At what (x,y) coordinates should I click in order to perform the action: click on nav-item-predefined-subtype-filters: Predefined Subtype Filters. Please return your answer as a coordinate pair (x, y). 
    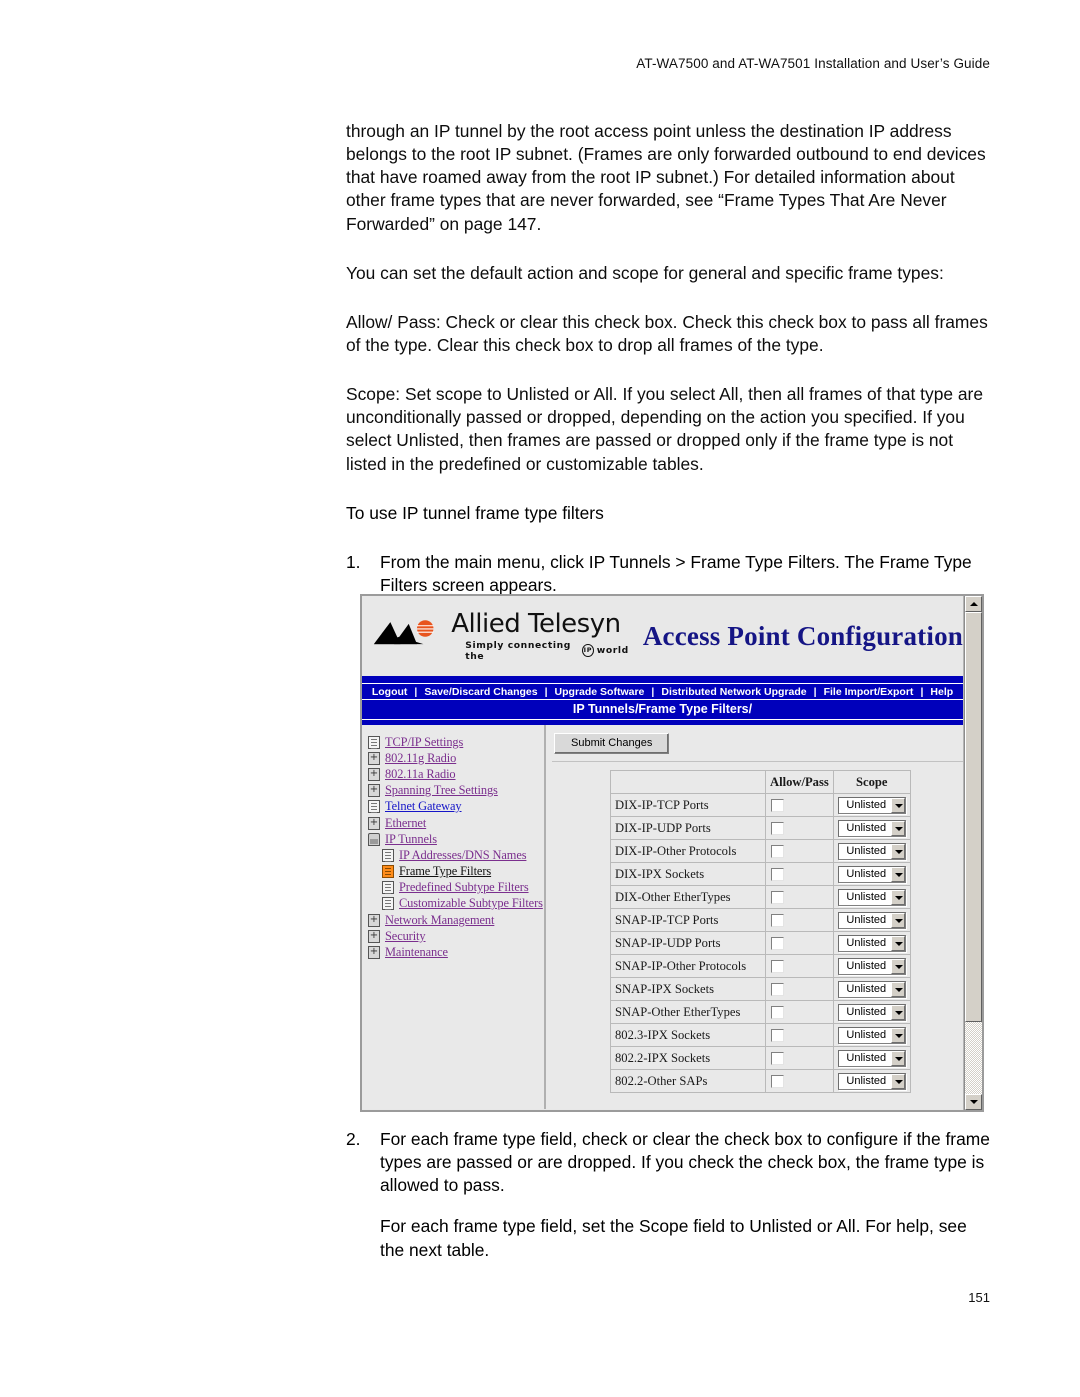
    Looking at the image, I should click on (456, 888).